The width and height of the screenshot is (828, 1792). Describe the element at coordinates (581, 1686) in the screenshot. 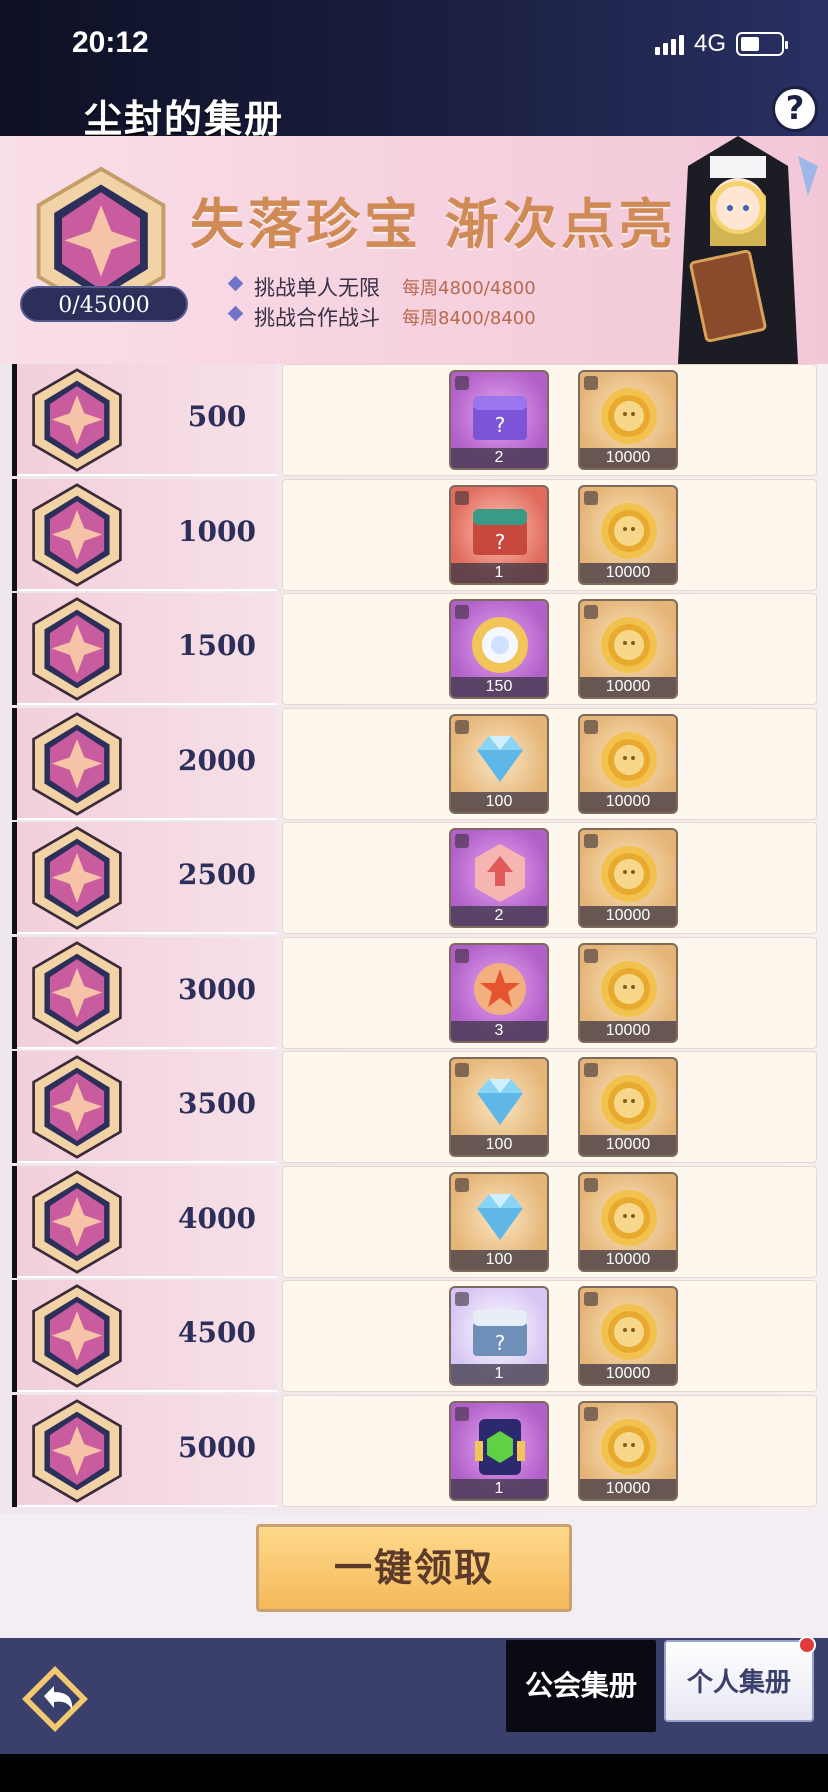

I see `tab-guild-collection: 公会集册` at that location.